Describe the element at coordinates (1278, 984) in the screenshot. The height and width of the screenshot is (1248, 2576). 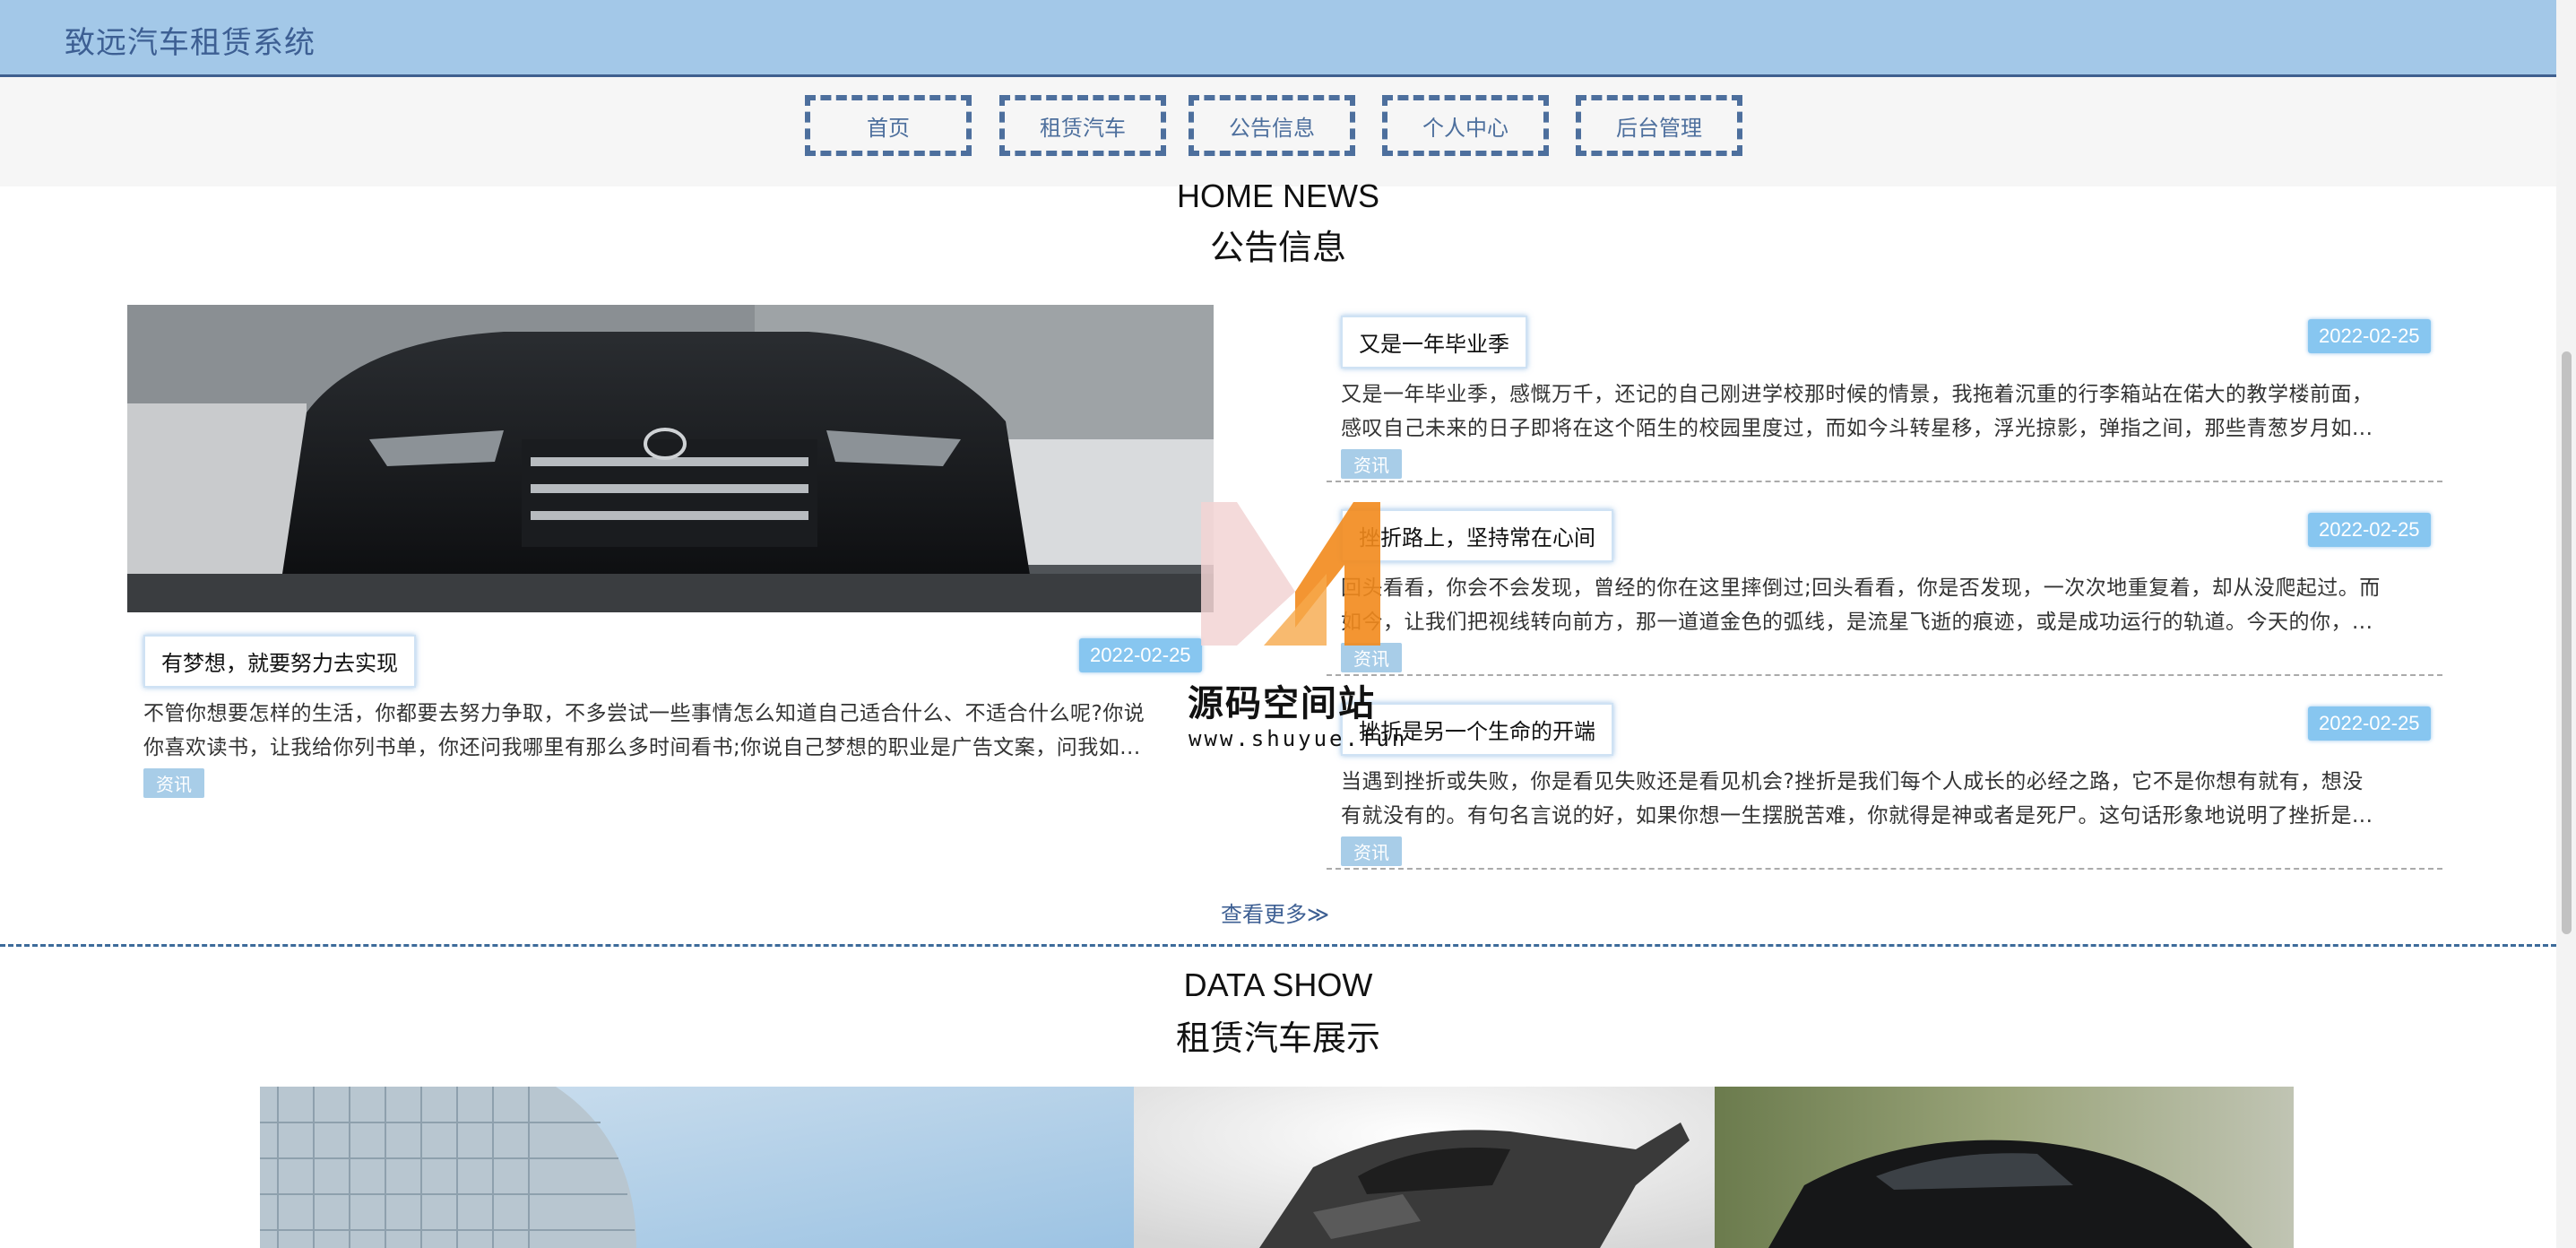
I see `data-show-heading-en: DATA SHOW` at that location.